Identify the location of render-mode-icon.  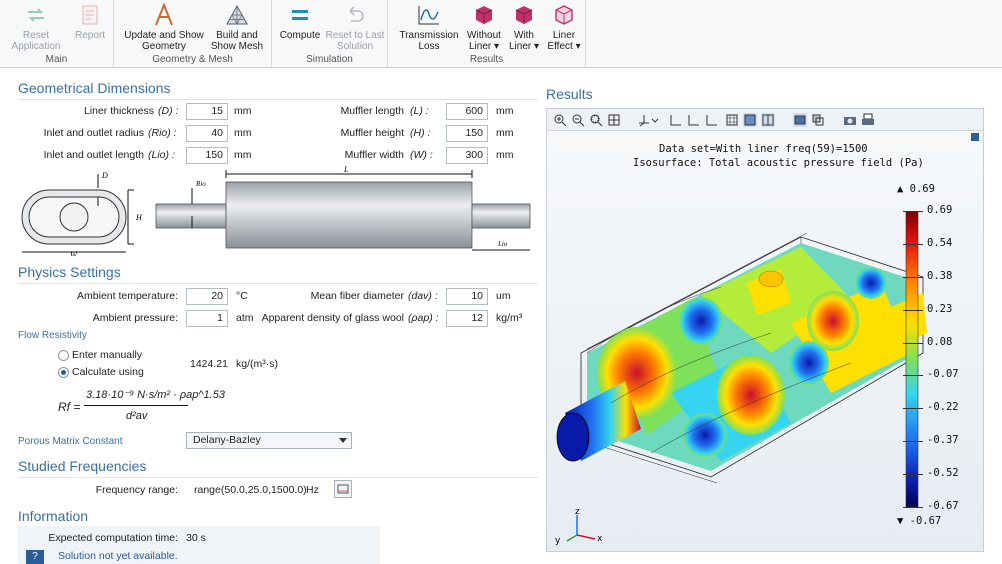
(750, 120).